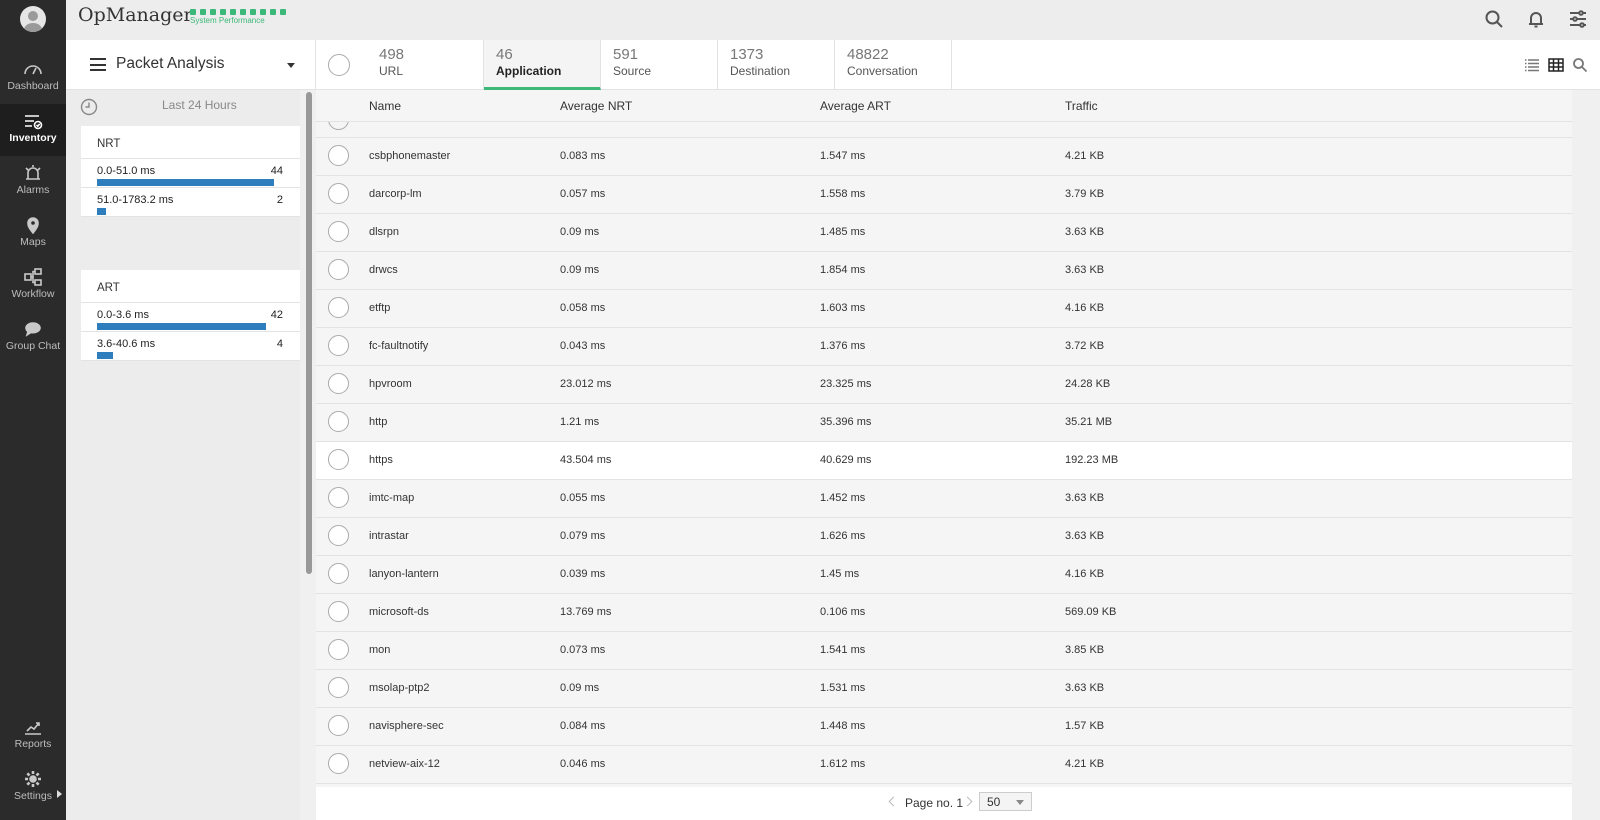 The height and width of the screenshot is (820, 1600). What do you see at coordinates (1536, 19) in the screenshot?
I see `bell-icon` at bounding box center [1536, 19].